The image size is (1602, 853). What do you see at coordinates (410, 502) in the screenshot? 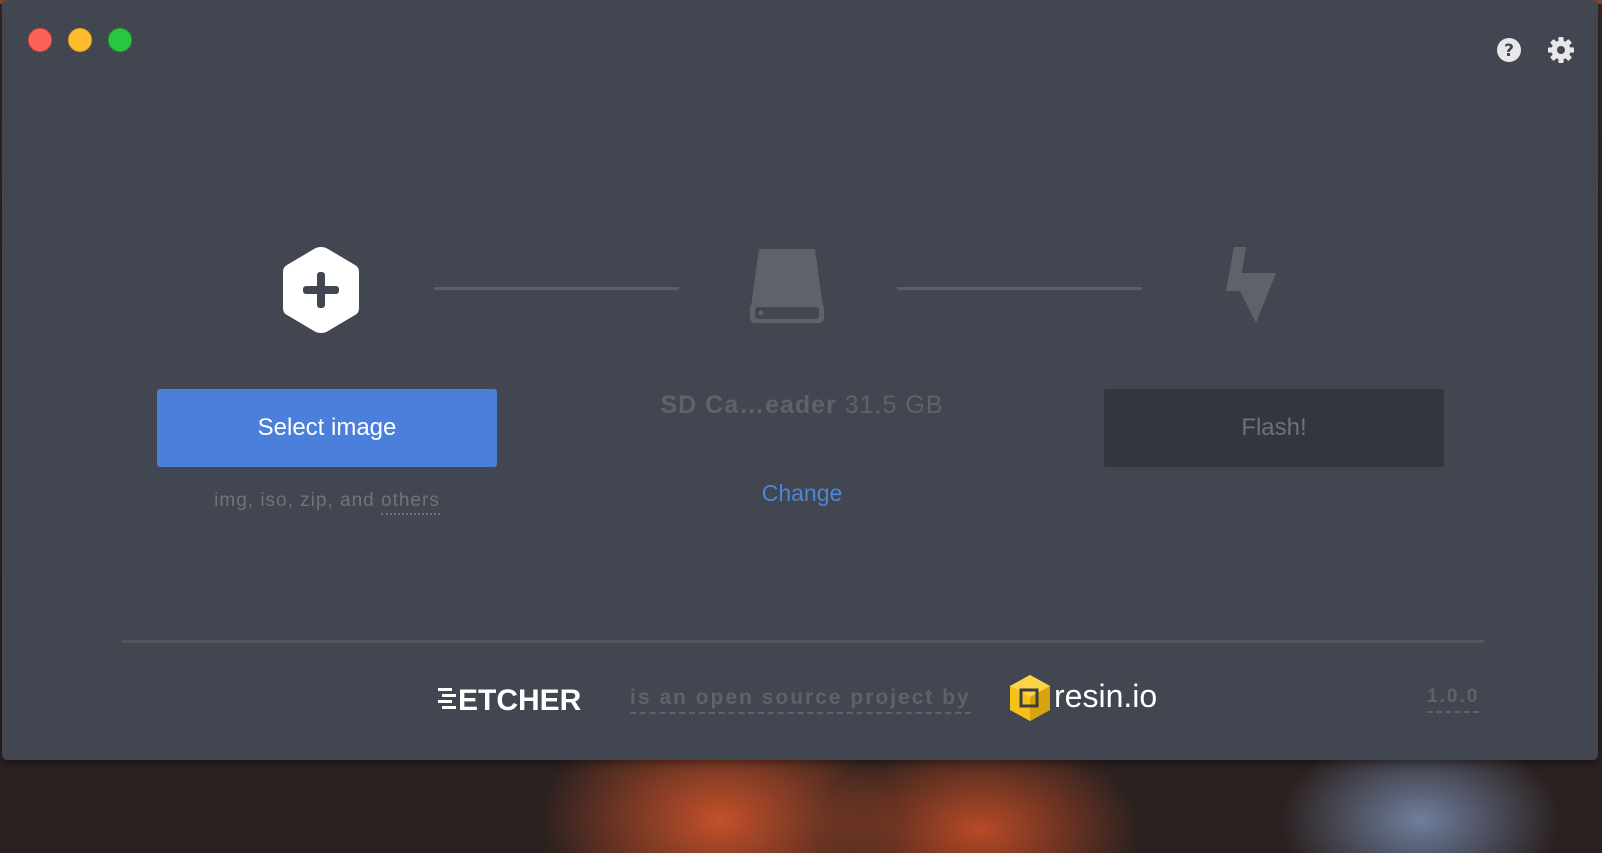
I see `others-formats-link: others` at bounding box center [410, 502].